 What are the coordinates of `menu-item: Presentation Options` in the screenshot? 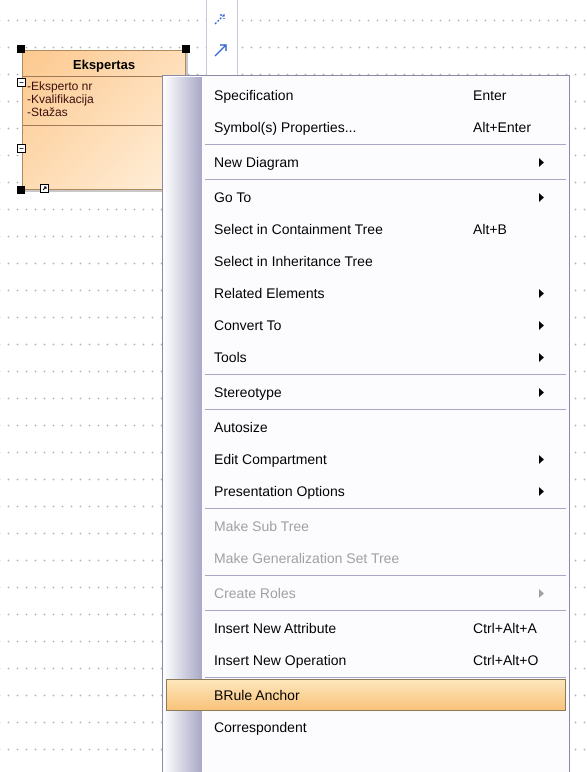 It's located at (366, 491).